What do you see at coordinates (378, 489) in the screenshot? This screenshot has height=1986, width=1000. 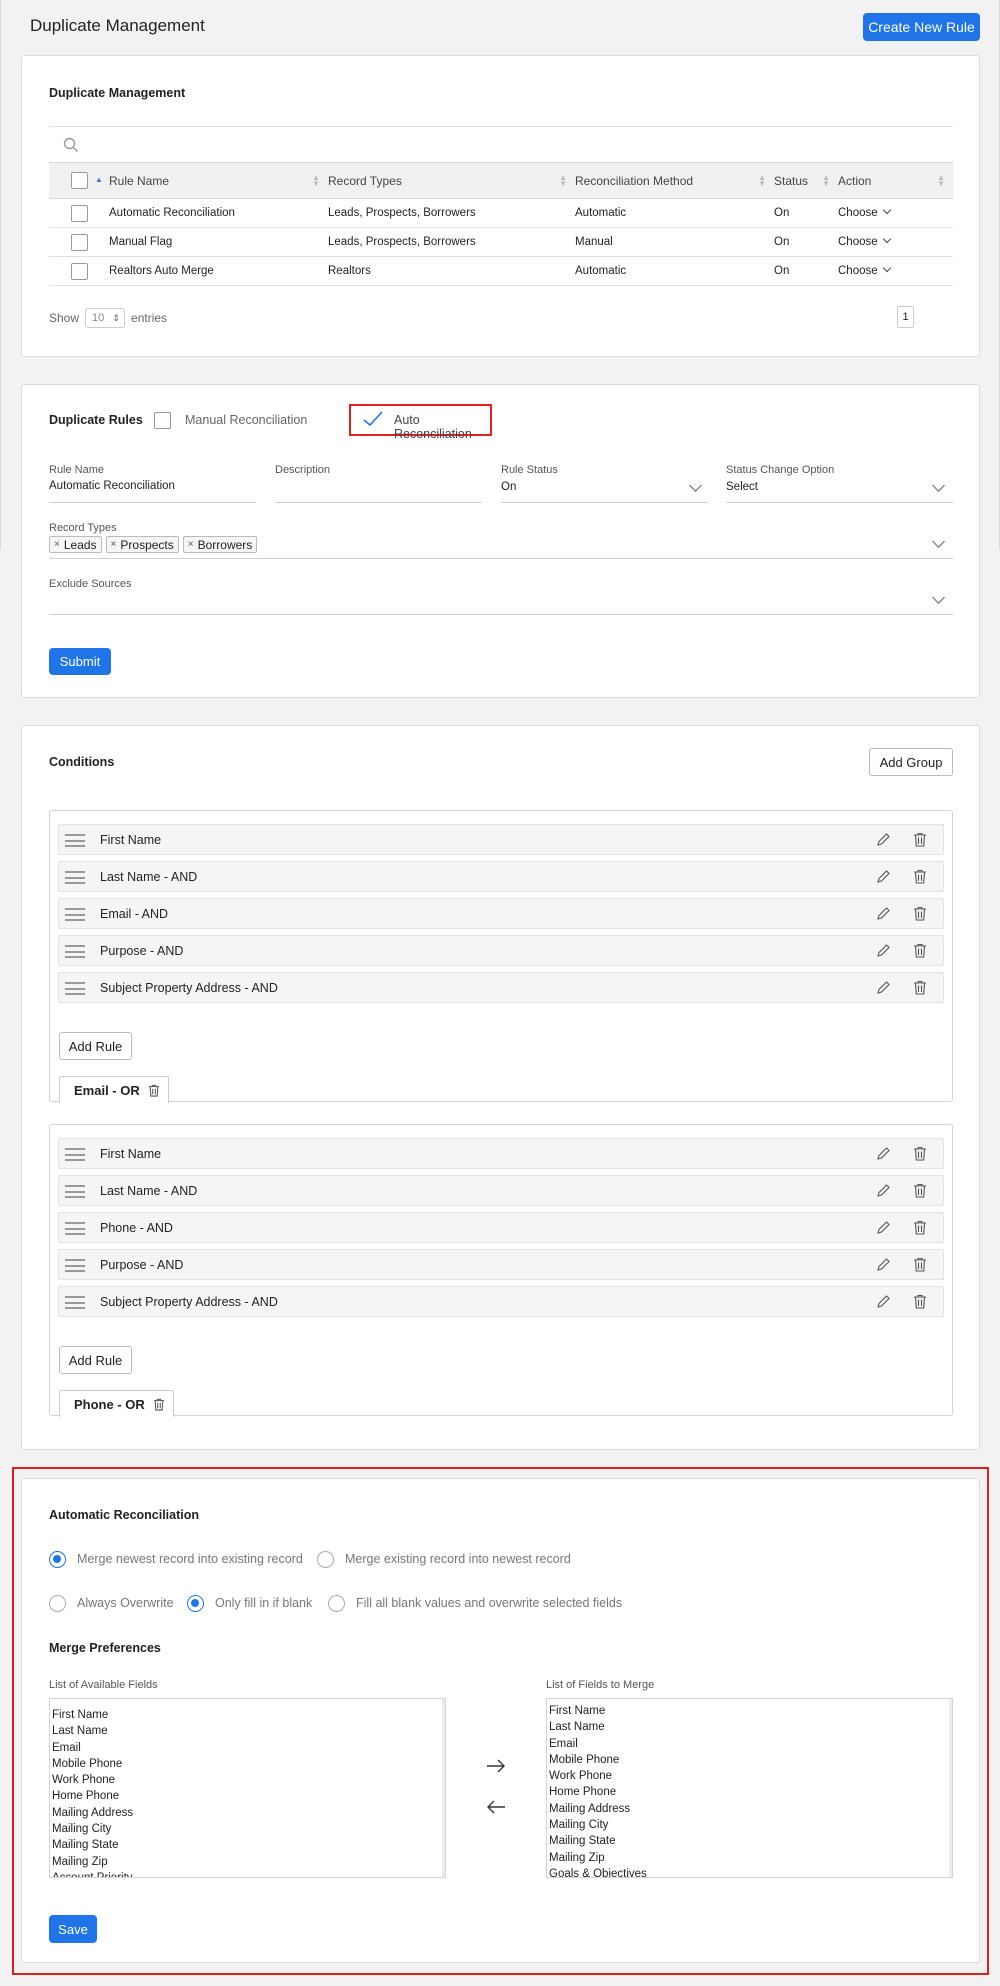 I see `description-input` at bounding box center [378, 489].